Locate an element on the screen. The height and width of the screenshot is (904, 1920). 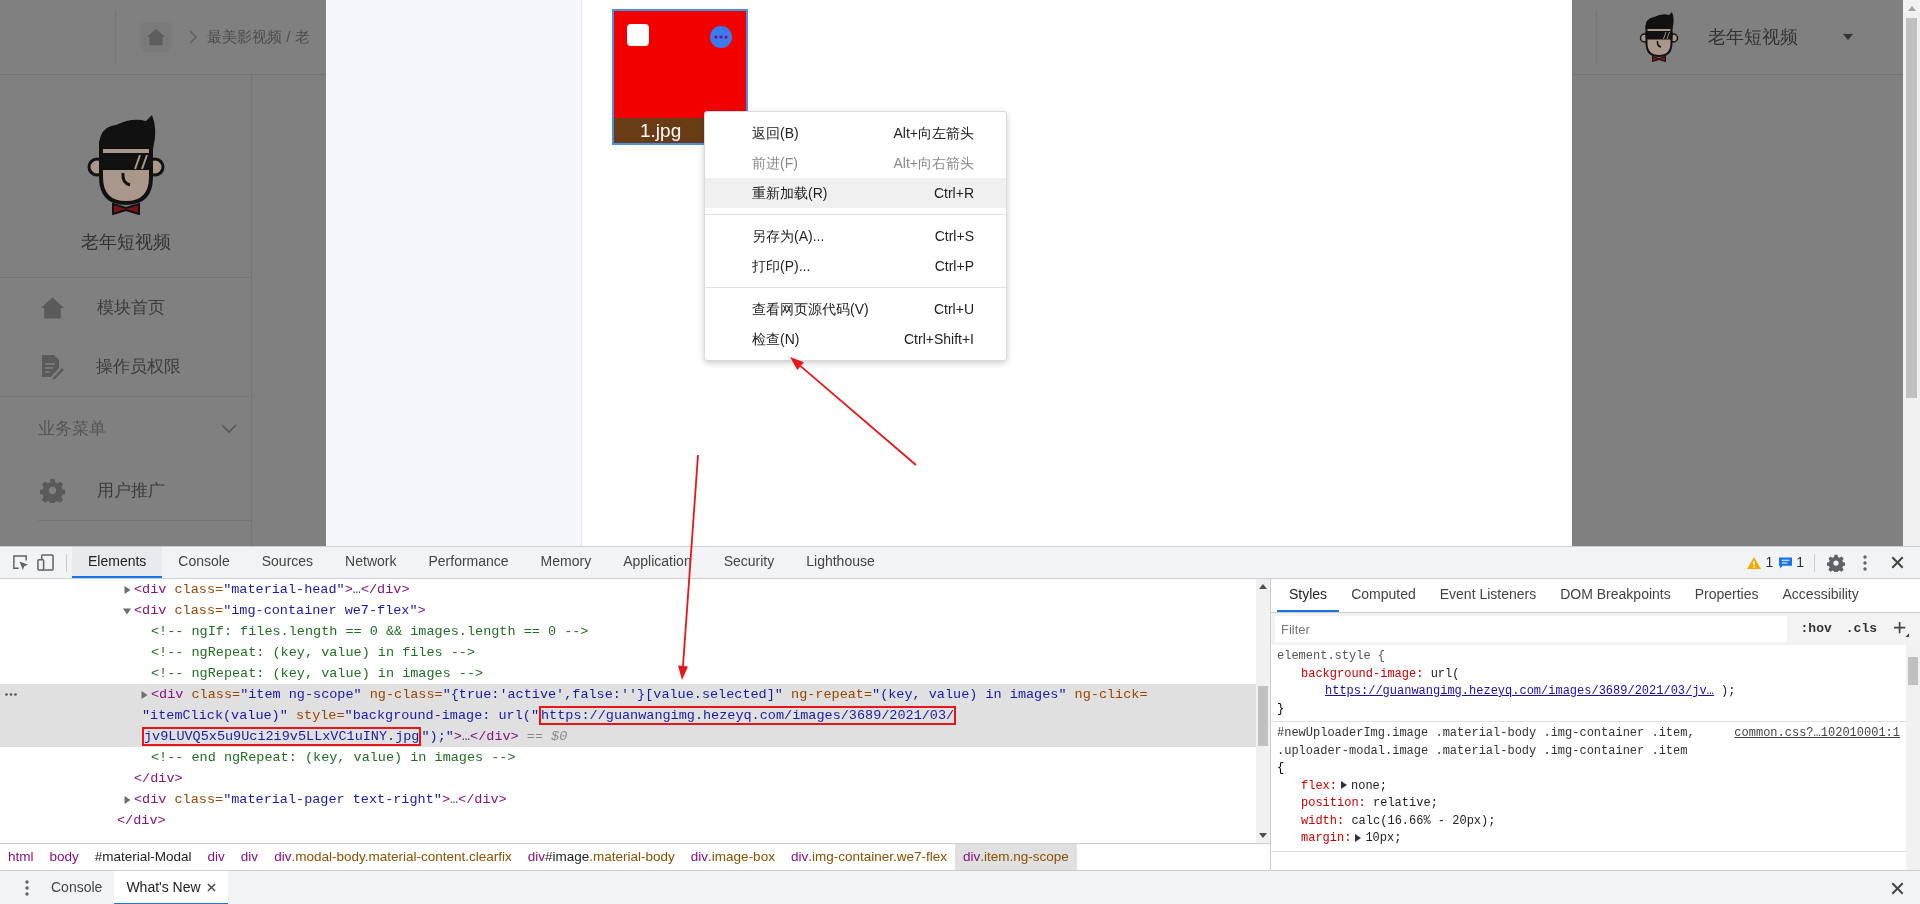
css-property: background-image: is located at coordinates (1362, 673).